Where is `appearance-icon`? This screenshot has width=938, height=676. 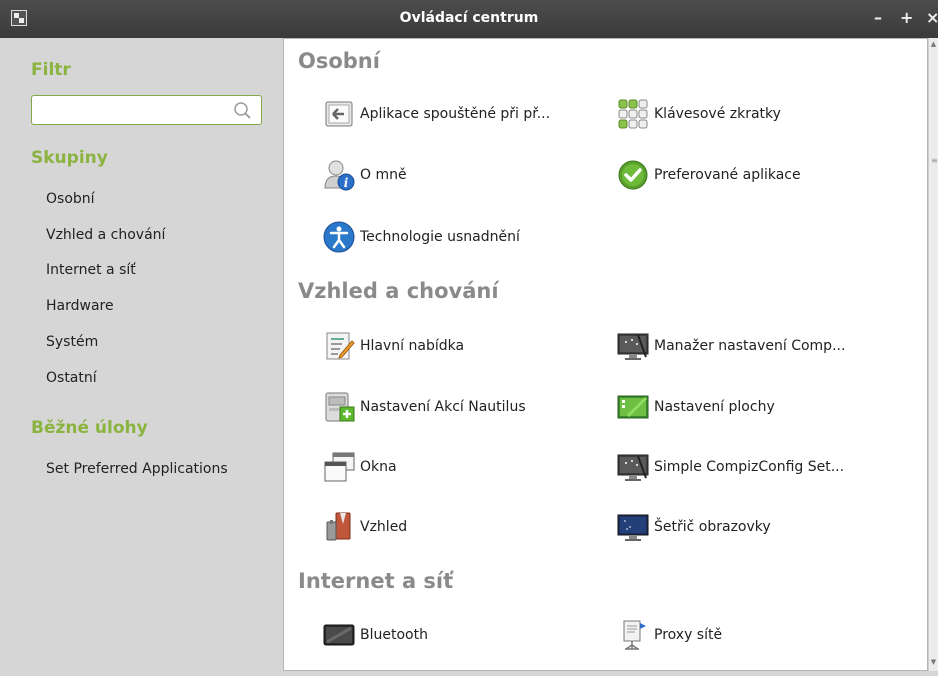 appearance-icon is located at coordinates (338, 526).